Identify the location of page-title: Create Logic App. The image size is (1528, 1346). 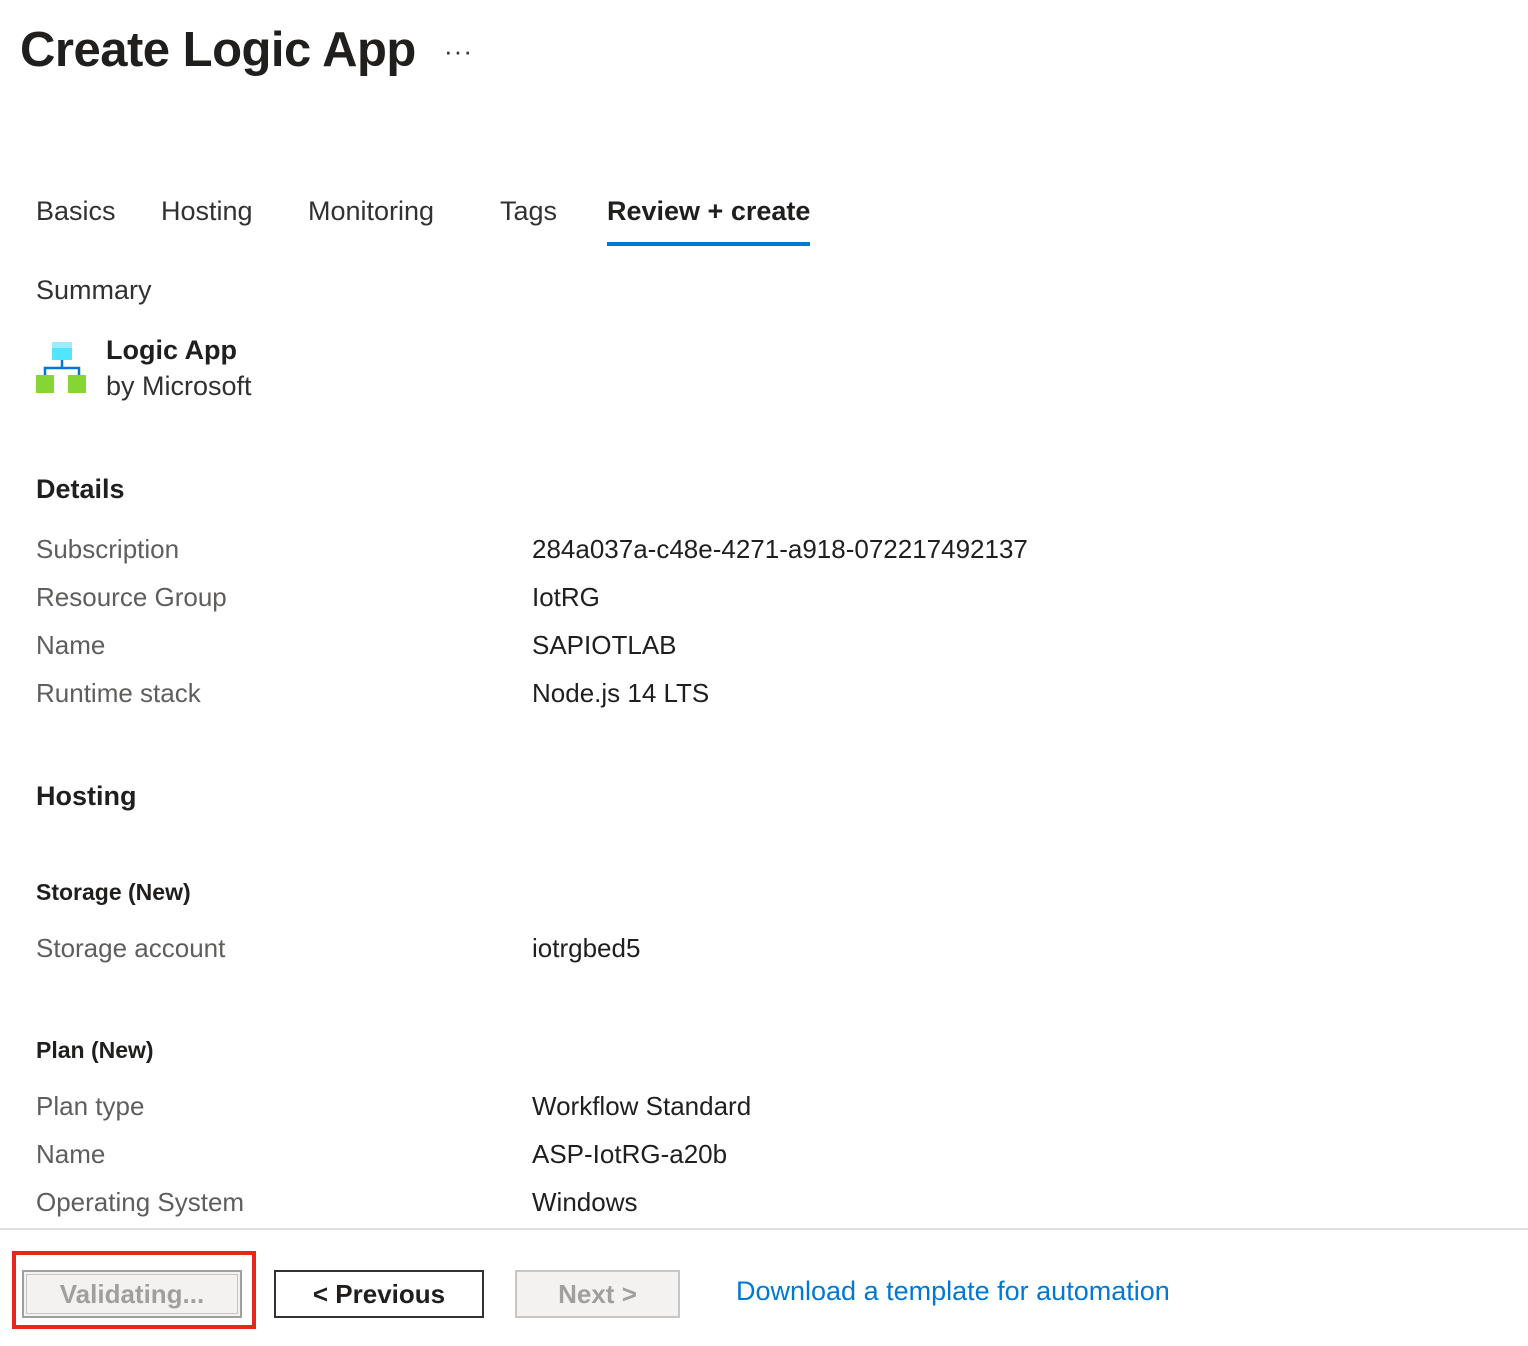
(218, 50).